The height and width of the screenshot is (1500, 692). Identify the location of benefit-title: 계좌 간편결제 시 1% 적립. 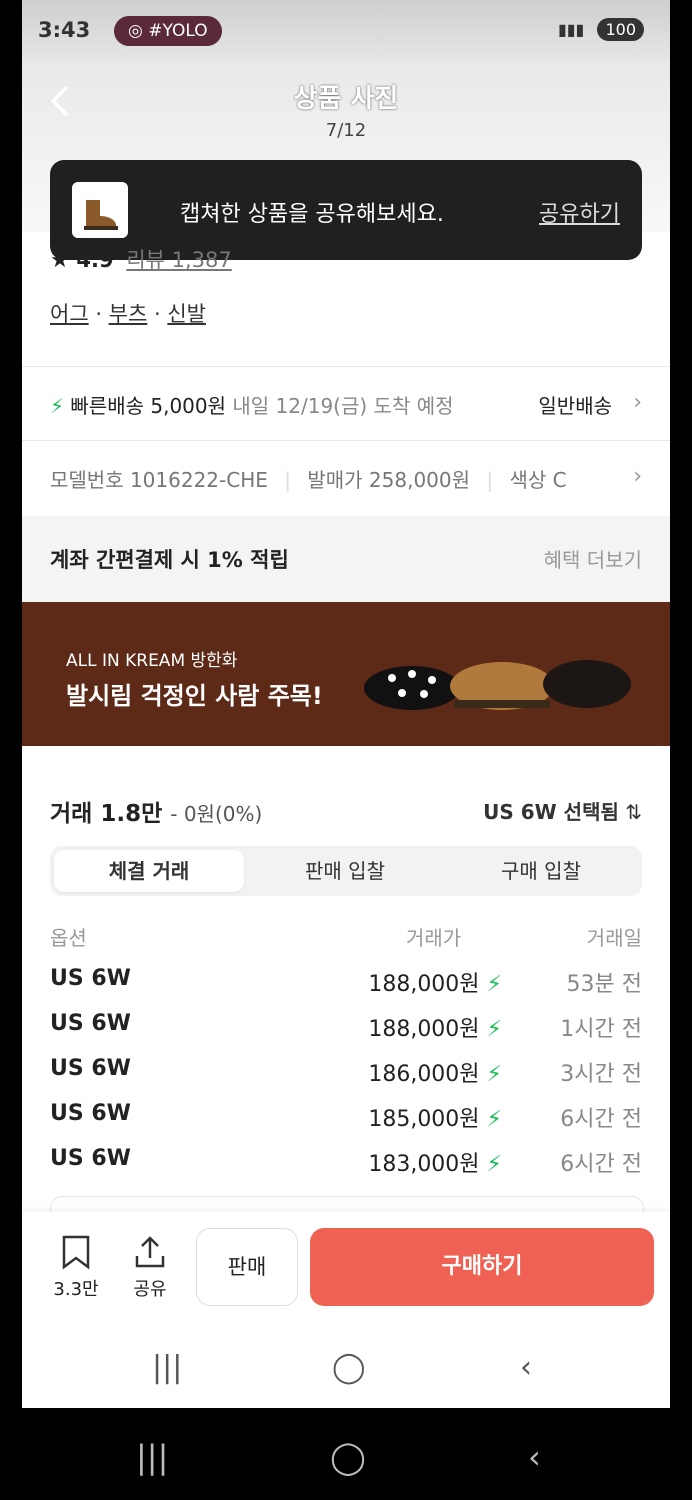
(169, 560).